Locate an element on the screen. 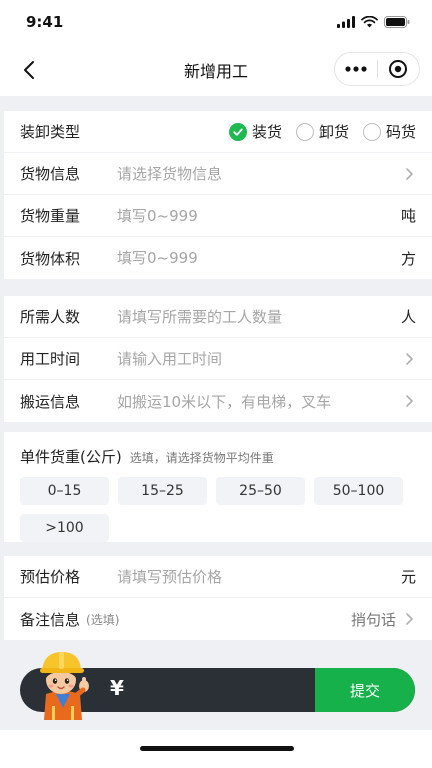 Image resolution: width=432 pixels, height=768 pixels. home-indicator is located at coordinates (217, 748).